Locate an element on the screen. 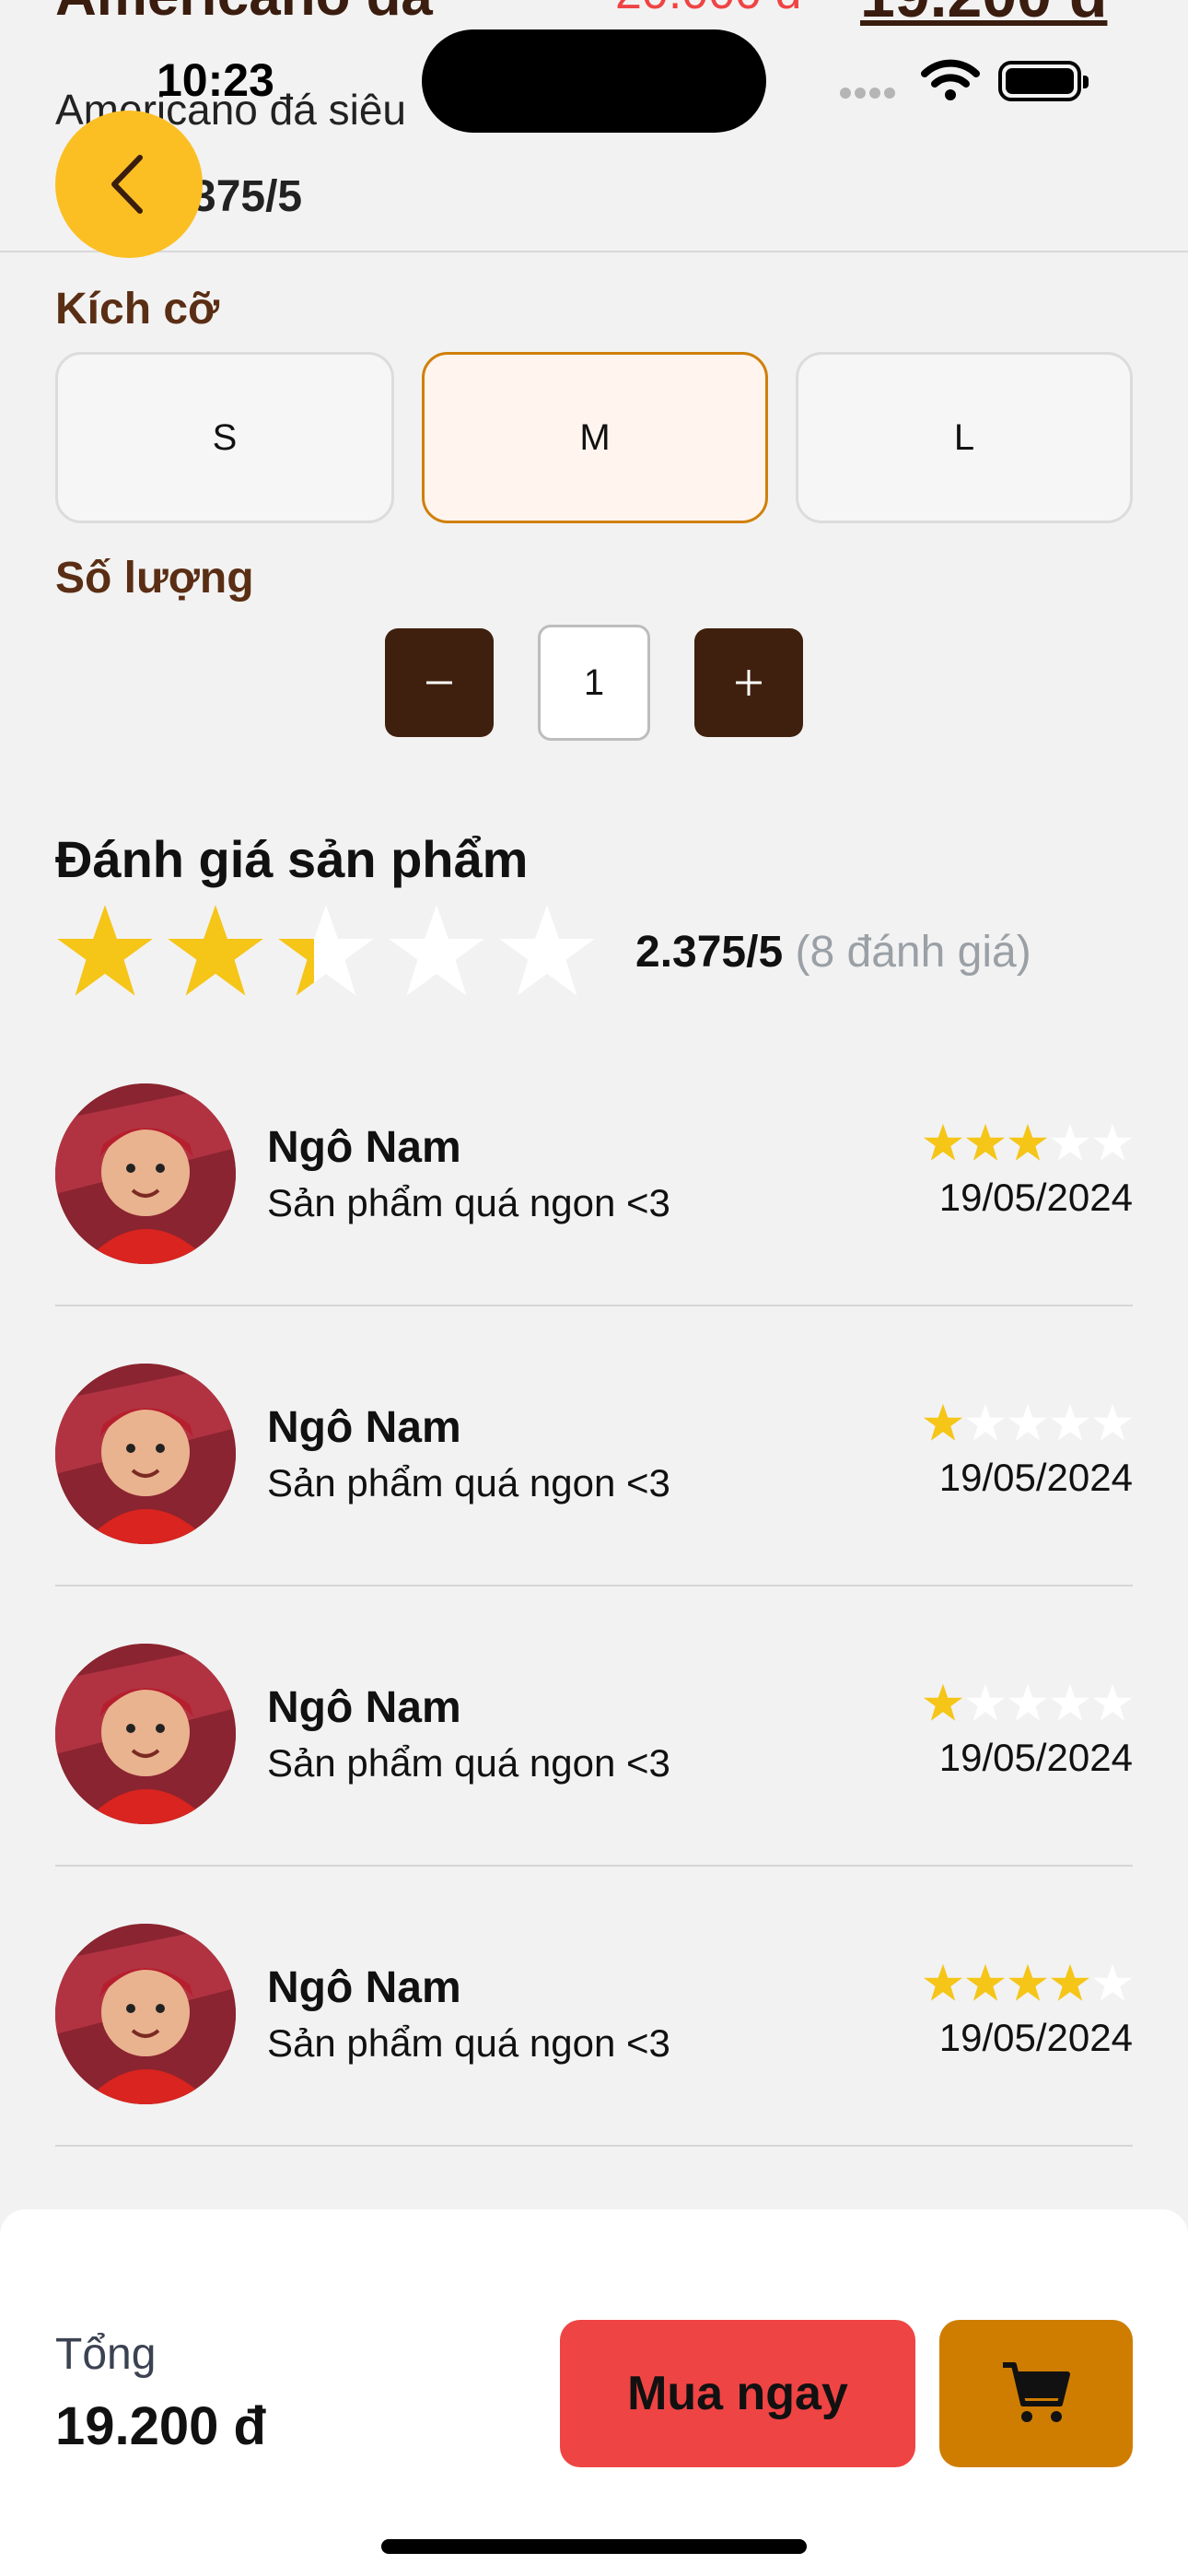 The image size is (1188, 2576). review-count: (8 đánh giá) is located at coordinates (913, 953).